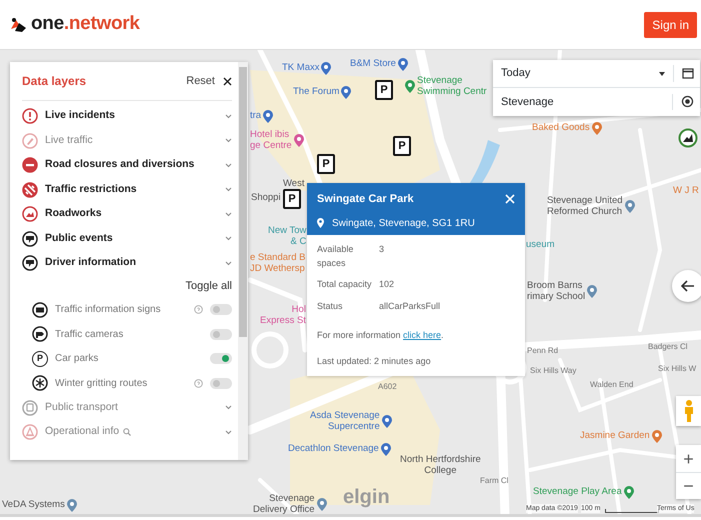  What do you see at coordinates (131, 238) in the screenshot?
I see `layer-label: Public events` at bounding box center [131, 238].